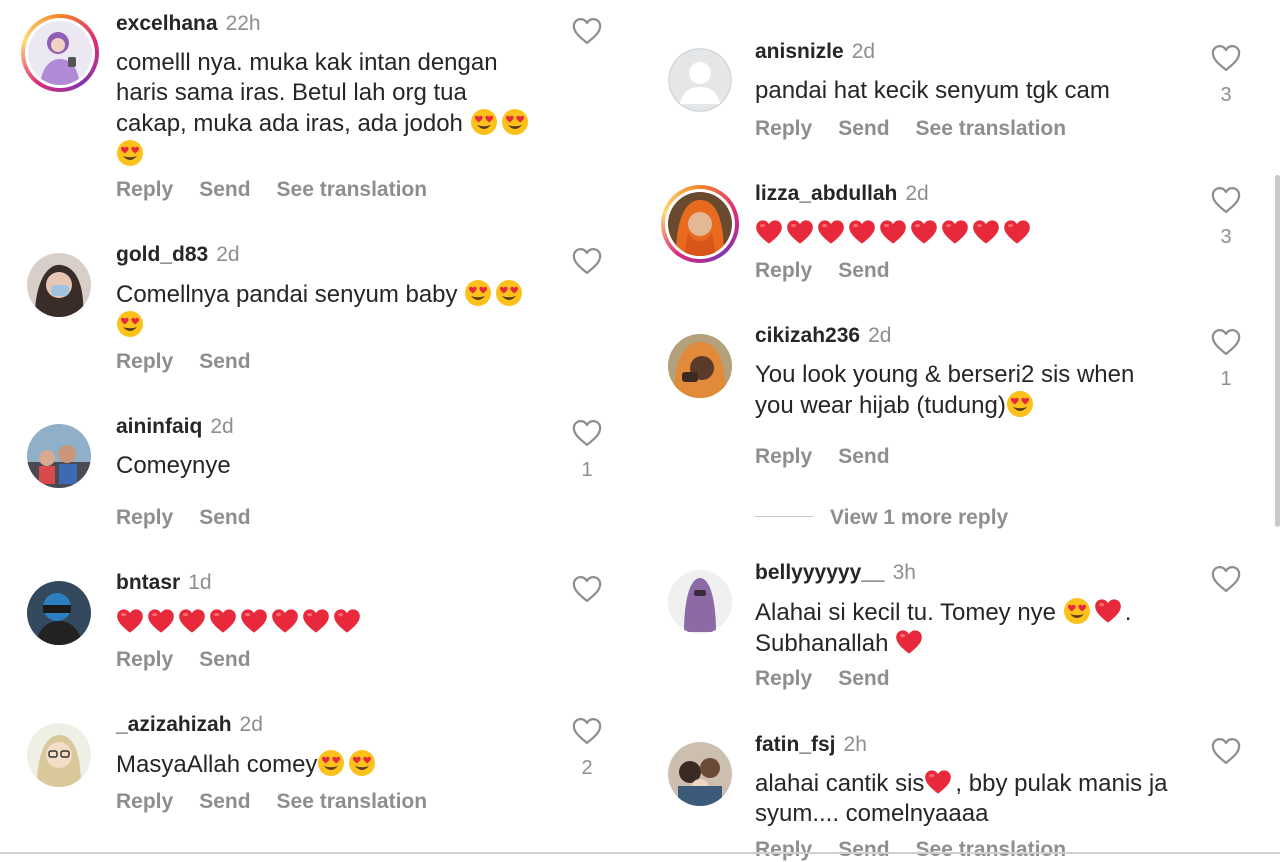  Describe the element at coordinates (863, 51) in the screenshot. I see `timestamp: 2d` at that location.